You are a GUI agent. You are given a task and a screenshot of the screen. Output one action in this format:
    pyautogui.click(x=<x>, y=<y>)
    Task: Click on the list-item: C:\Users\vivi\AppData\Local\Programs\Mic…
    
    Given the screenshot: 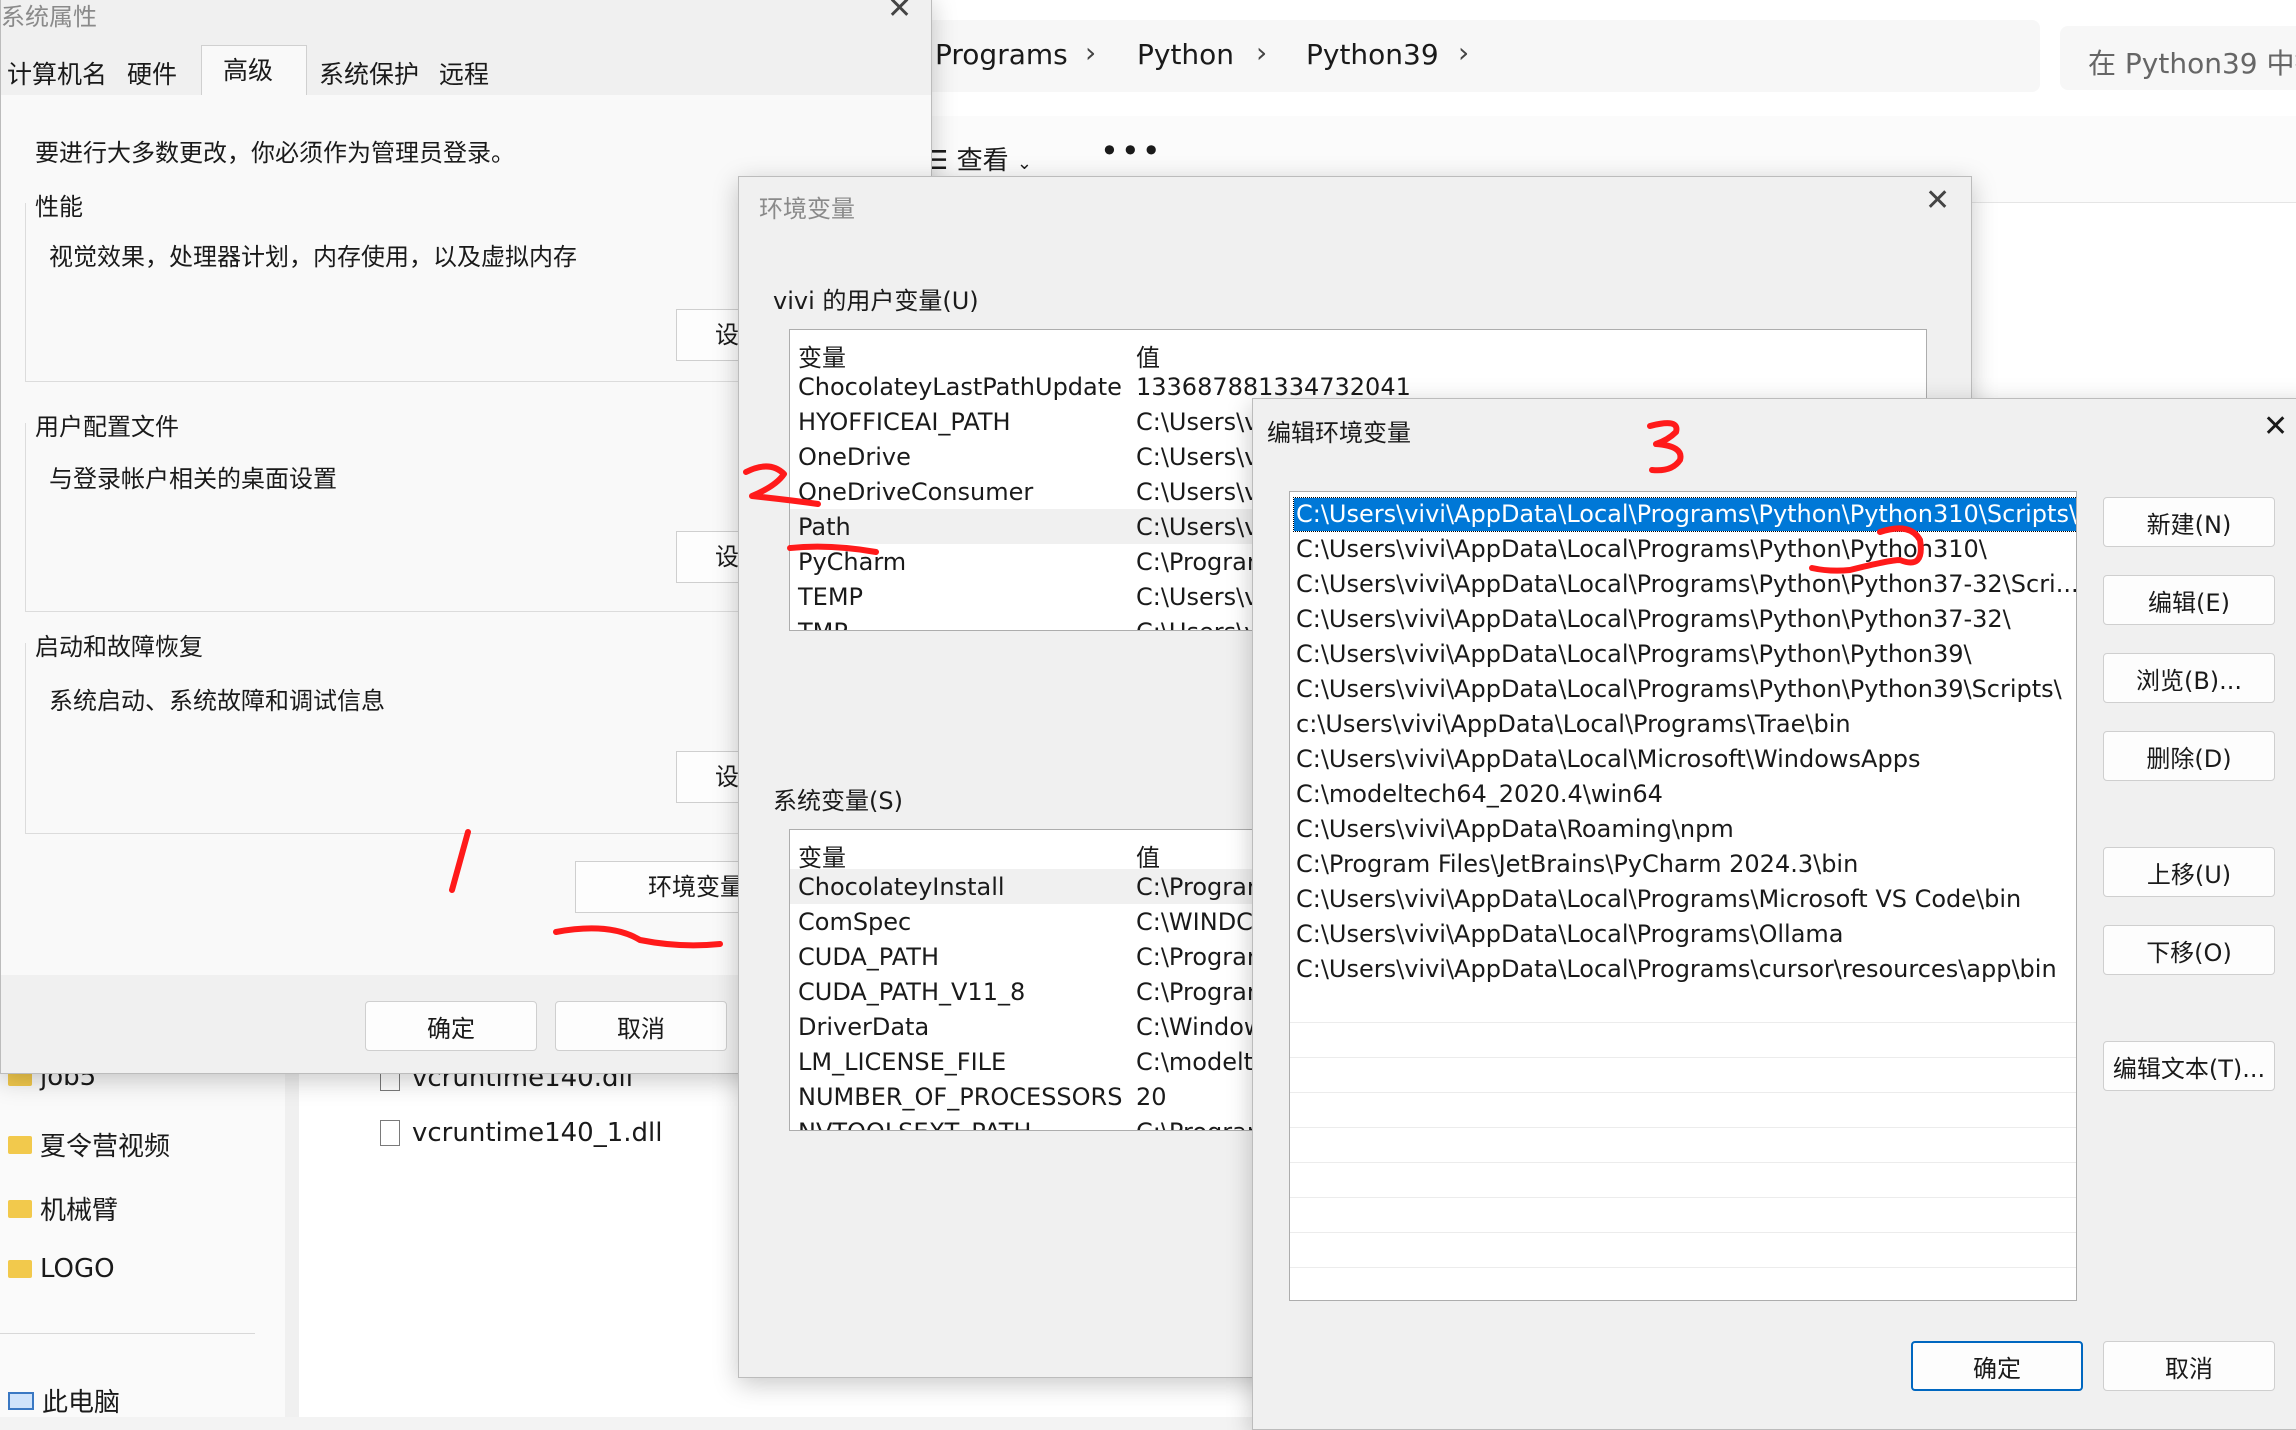 What is the action you would take?
    pyautogui.click(x=1657, y=899)
    